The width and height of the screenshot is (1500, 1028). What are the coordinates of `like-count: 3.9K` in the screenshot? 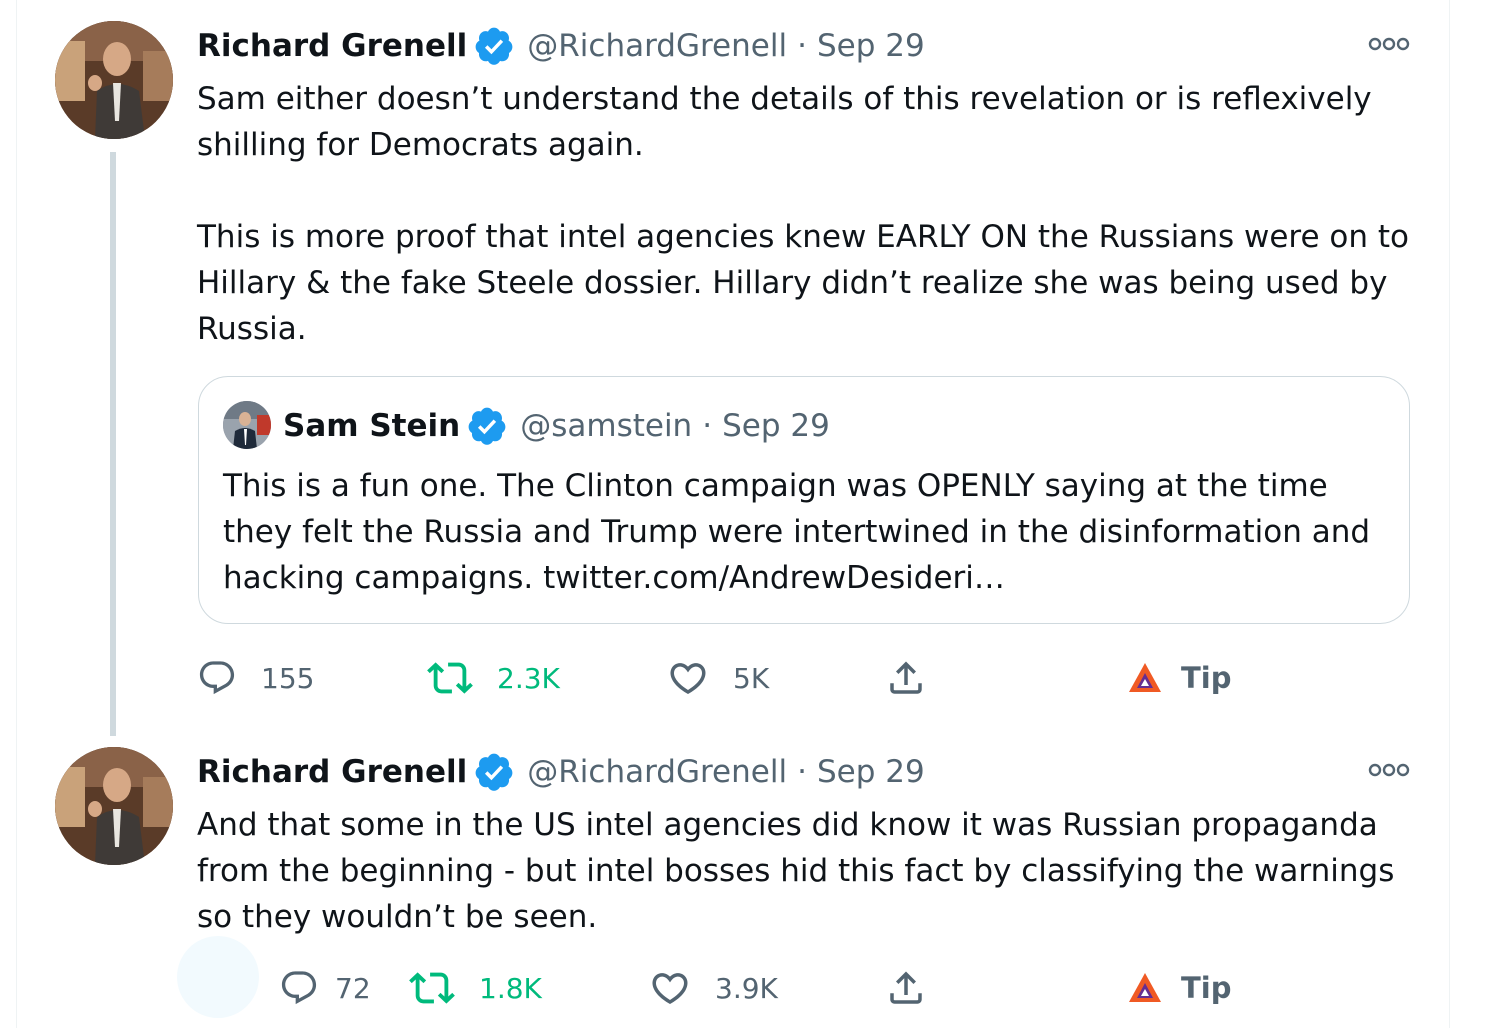 It's located at (746, 988).